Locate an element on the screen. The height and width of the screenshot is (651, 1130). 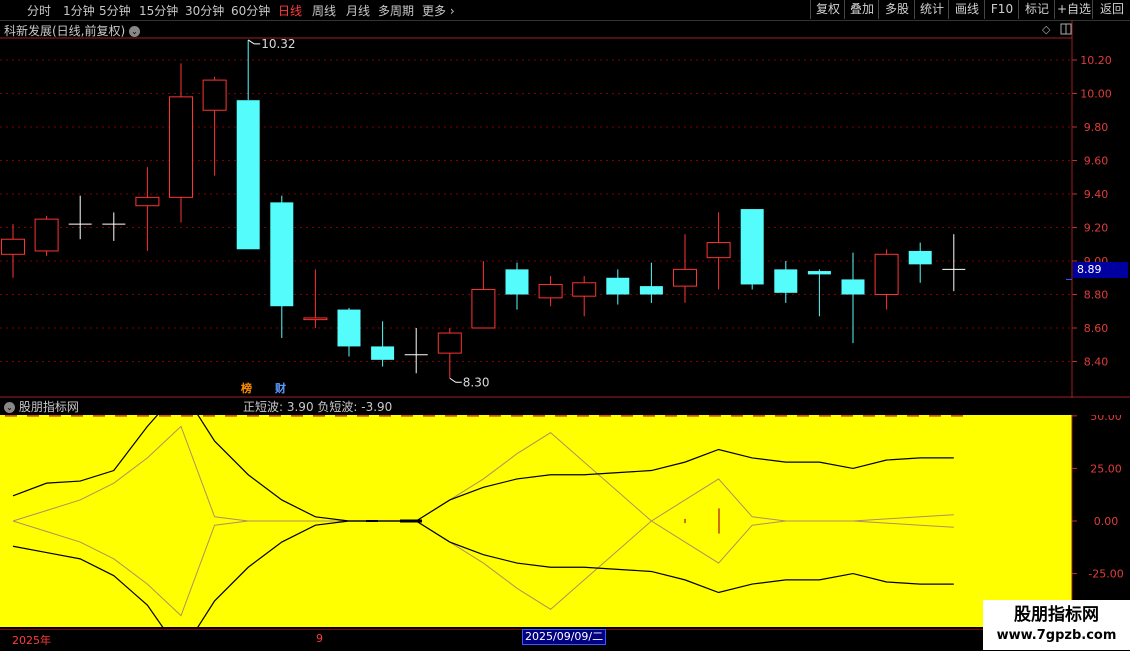
indicator-tick-label: -25.00 is located at coordinates (1105, 574).